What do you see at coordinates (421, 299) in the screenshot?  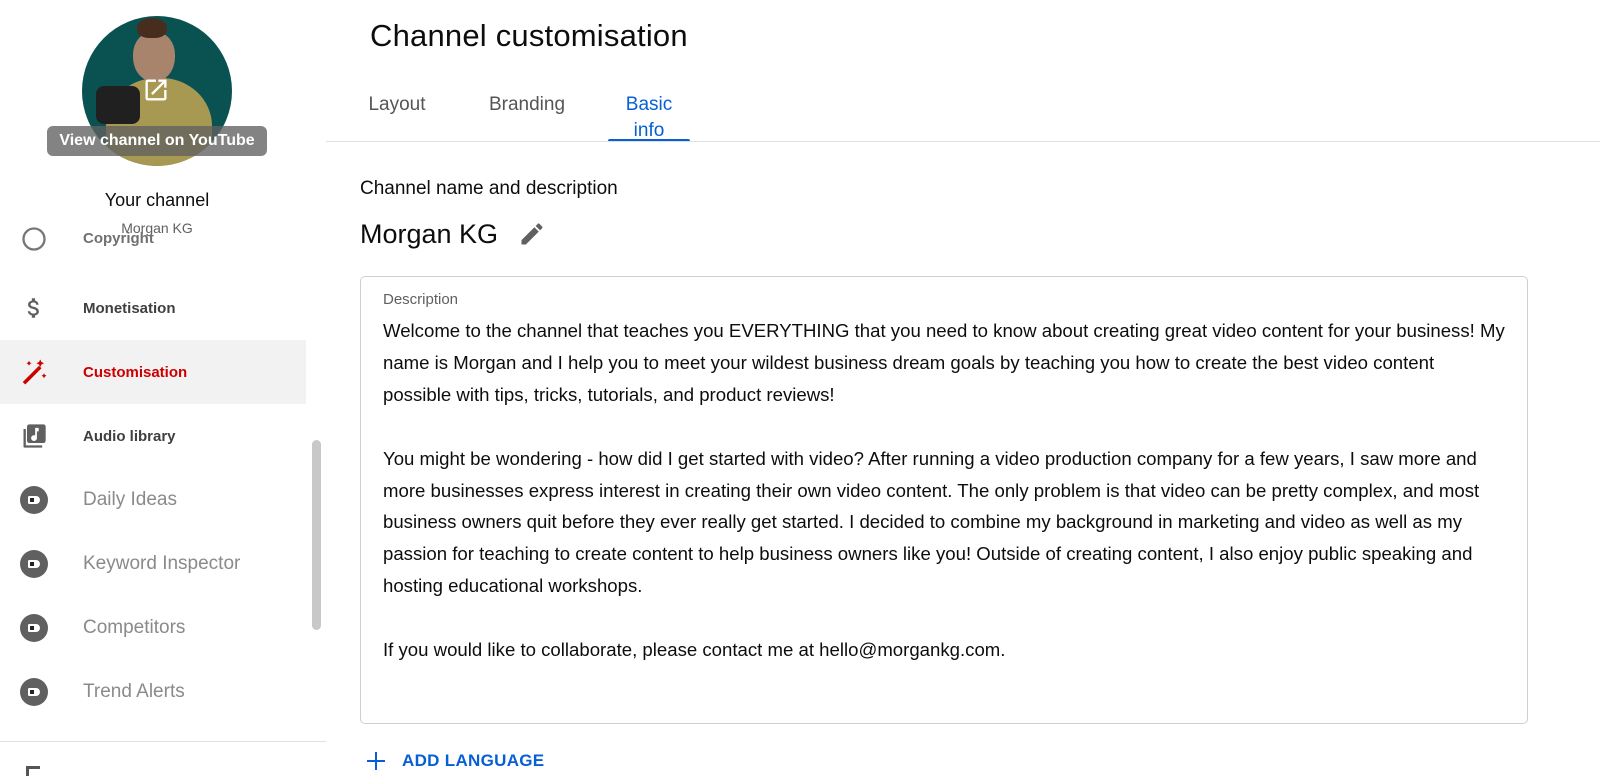 I see `description-label: Description` at bounding box center [421, 299].